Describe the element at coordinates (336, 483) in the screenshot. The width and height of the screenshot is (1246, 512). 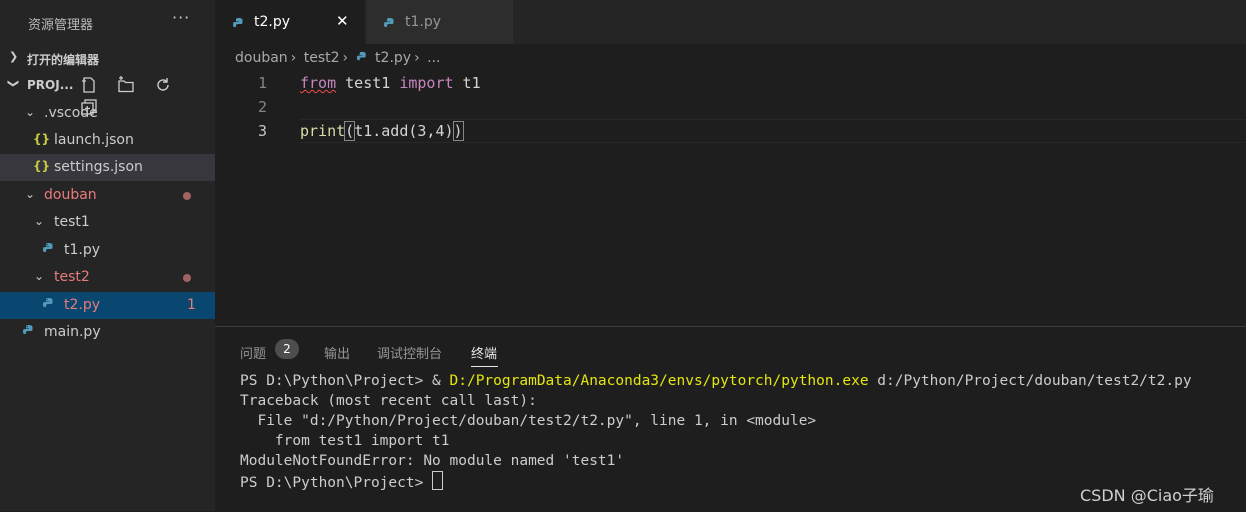
I see `terminal-prompt: PS D:\Python\Project>` at that location.